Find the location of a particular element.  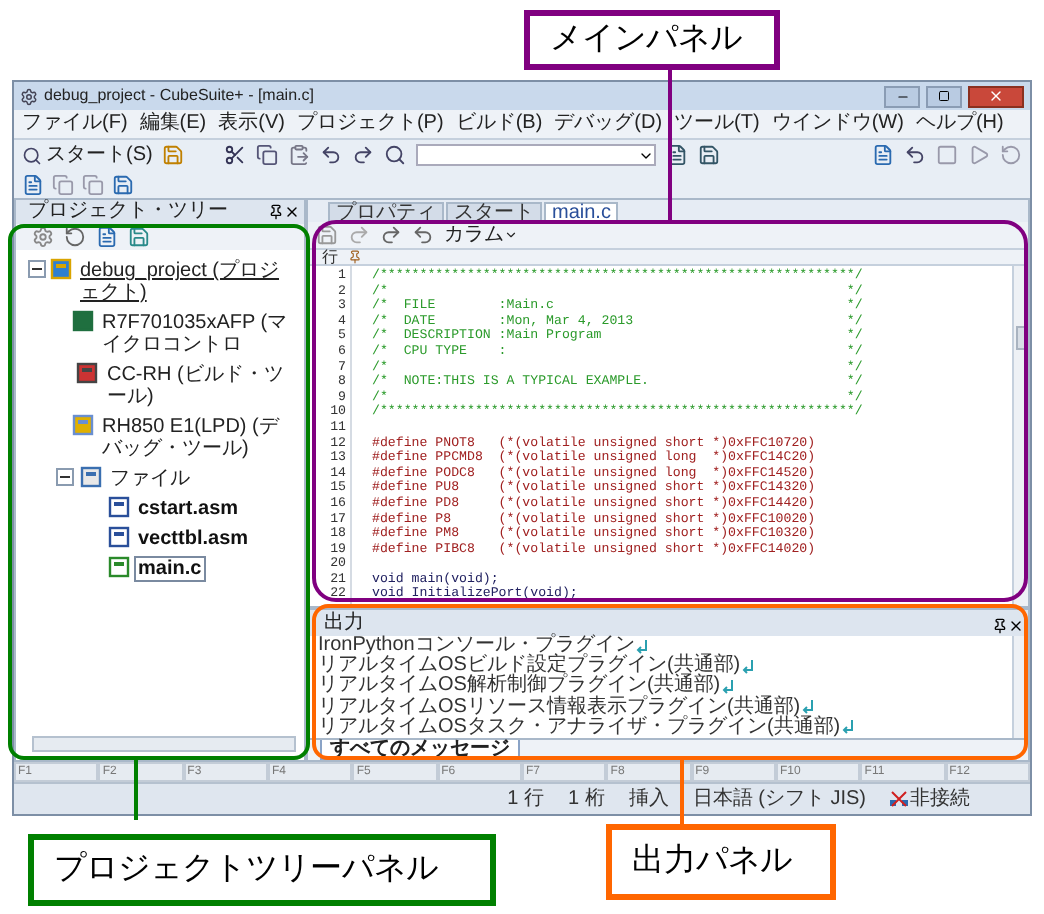

column-menu: カラム is located at coordinates (481, 235).